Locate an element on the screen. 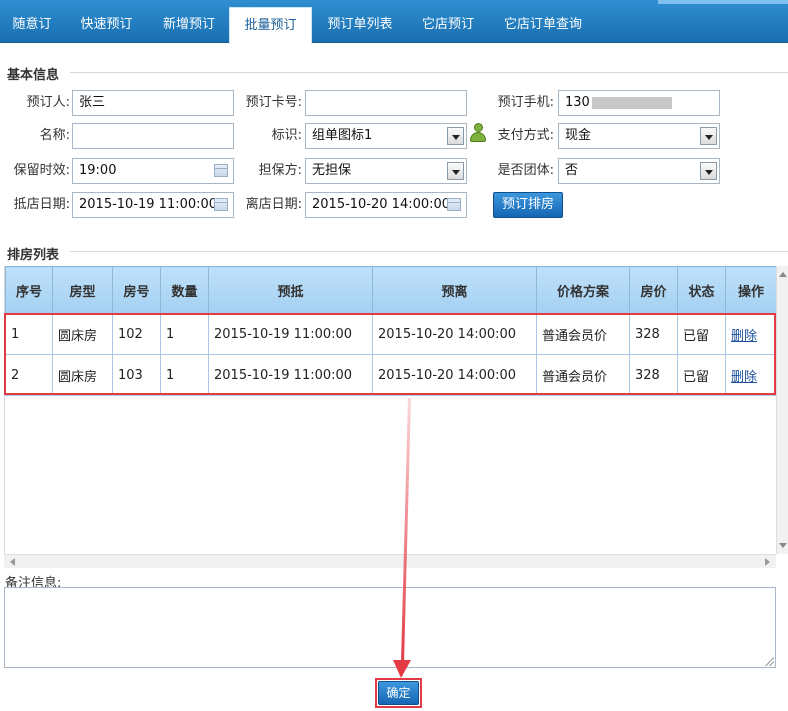  guarantee-select: 无担保 is located at coordinates (386, 171).